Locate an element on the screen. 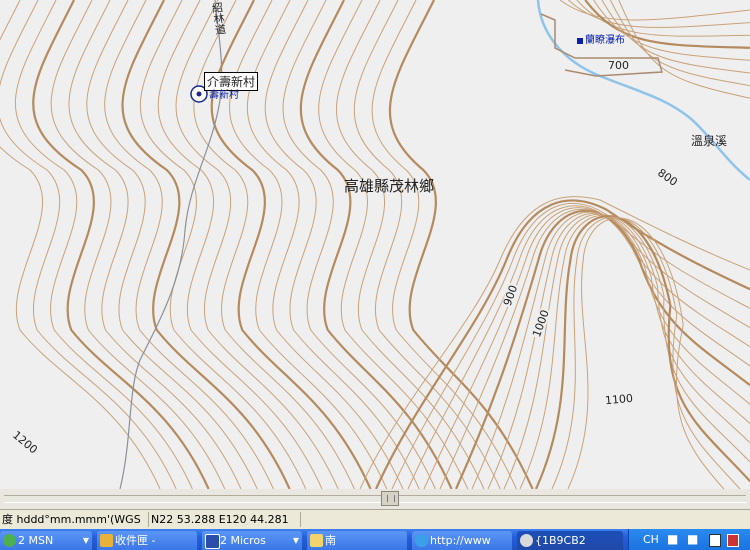 The image size is (750, 550). taskbar-item-inbox: 收件匣 - is located at coordinates (147, 540).